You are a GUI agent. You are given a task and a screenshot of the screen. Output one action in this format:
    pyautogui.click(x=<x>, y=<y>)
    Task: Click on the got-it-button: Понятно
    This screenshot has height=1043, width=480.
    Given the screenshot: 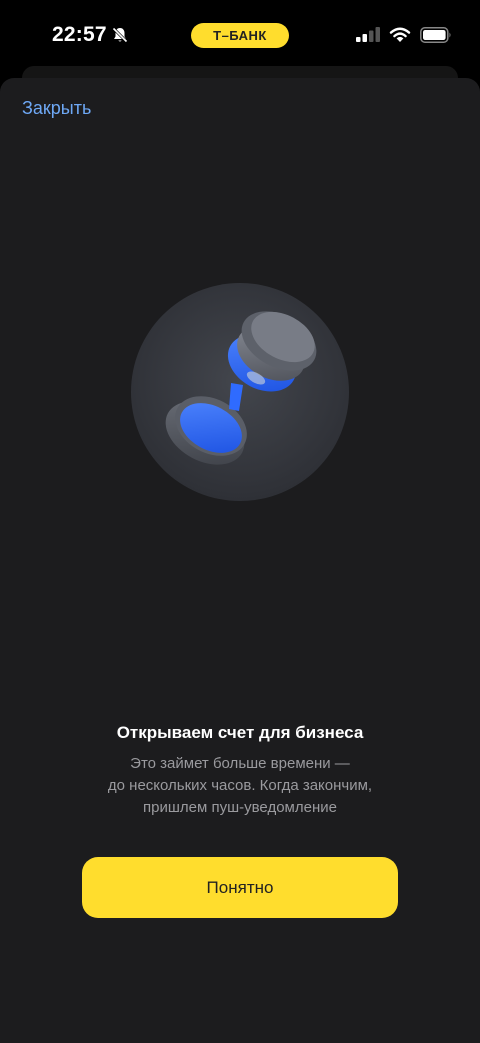 What is the action you would take?
    pyautogui.click(x=240, y=887)
    